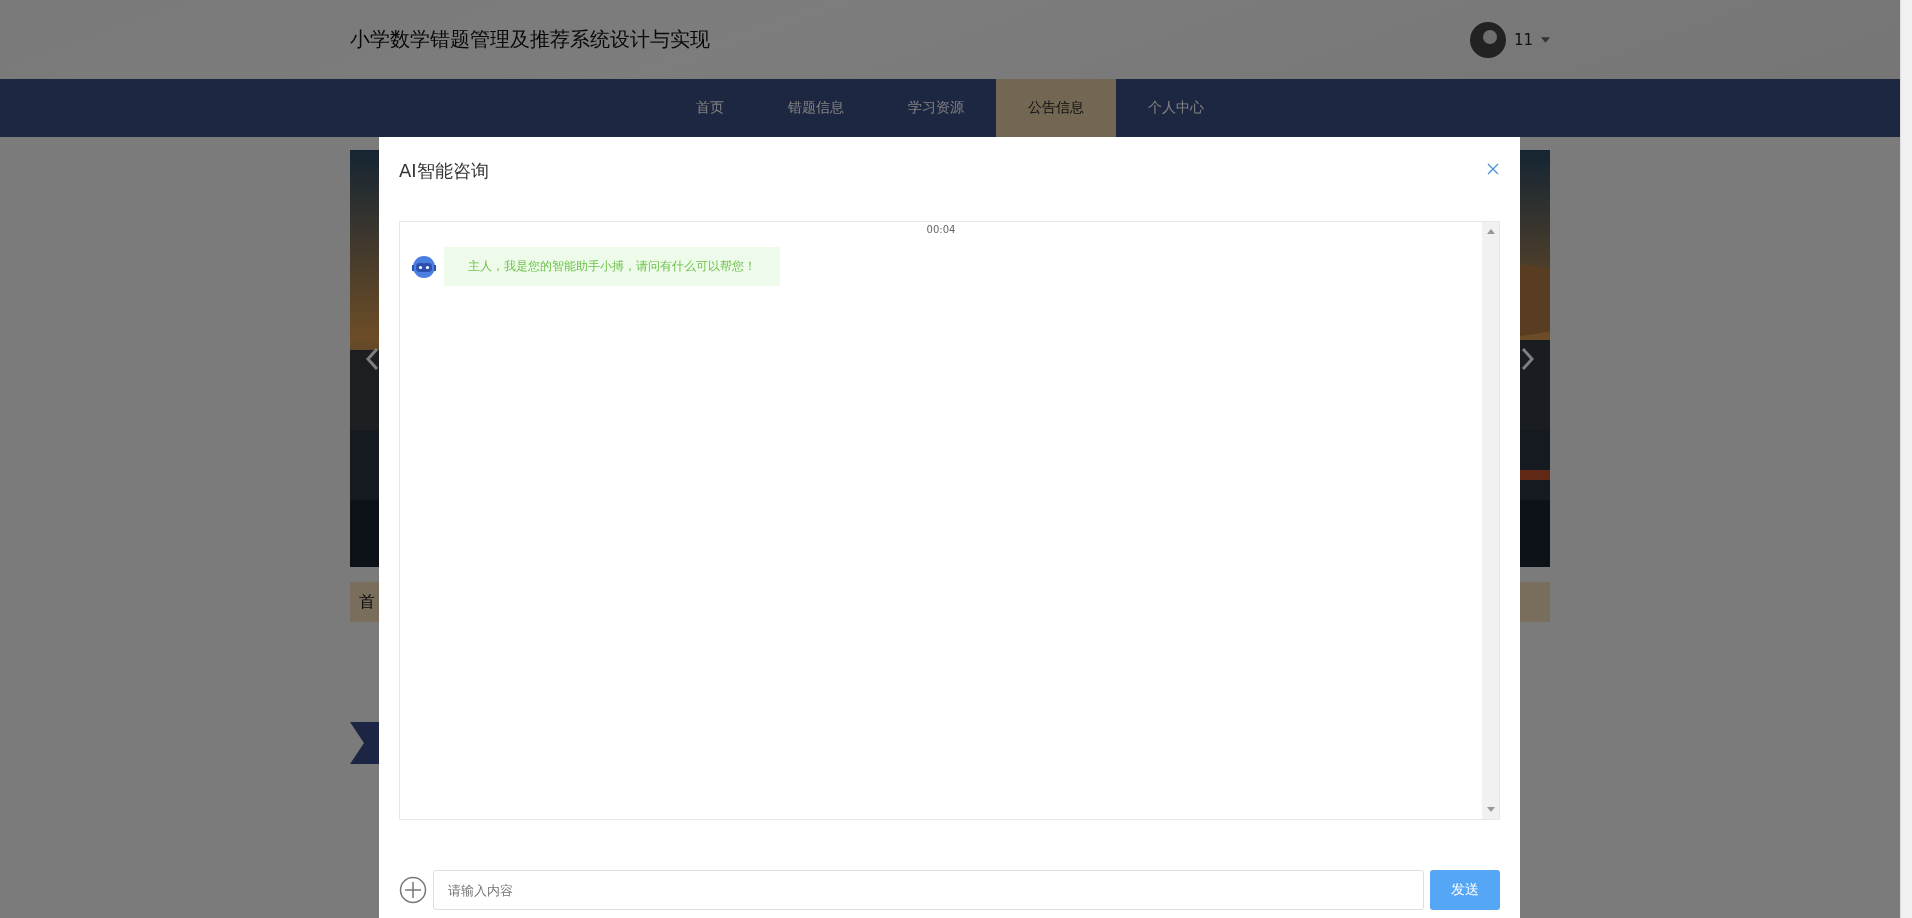  Describe the element at coordinates (444, 171) in the screenshot. I see `dialog-title: AI智能咨询` at that location.